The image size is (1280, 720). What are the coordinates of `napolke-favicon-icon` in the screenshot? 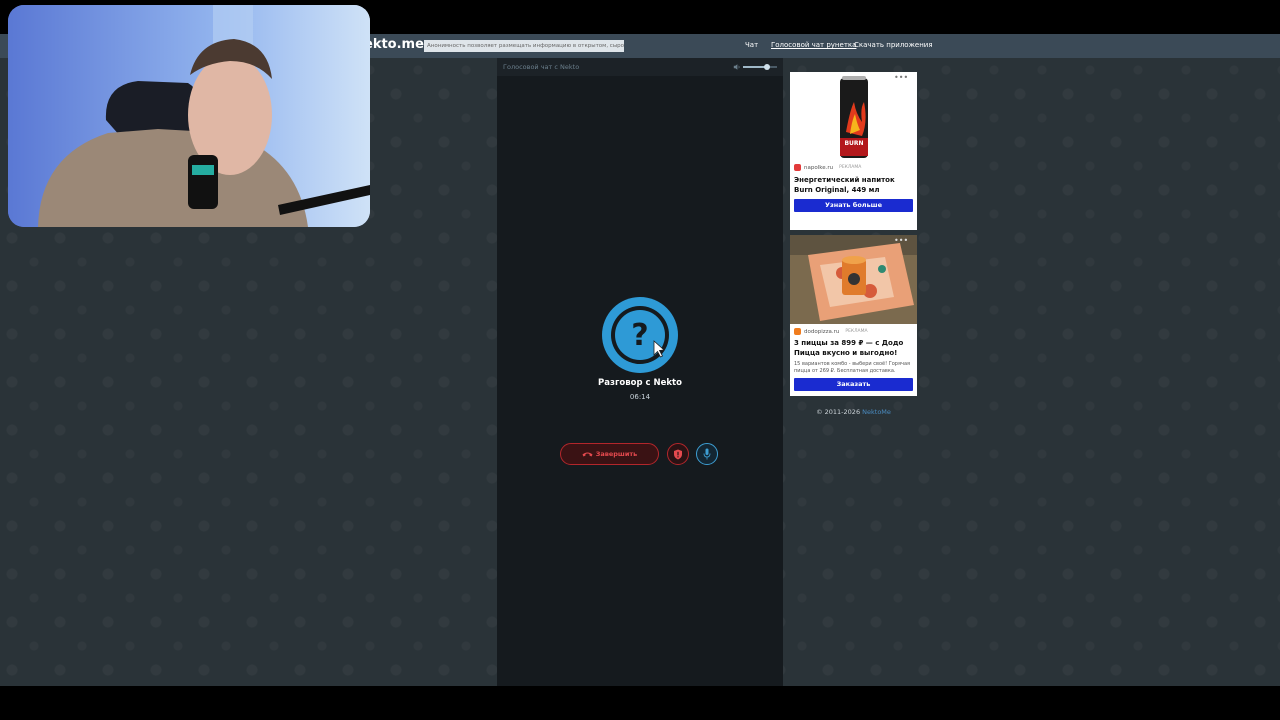 It's located at (797, 167).